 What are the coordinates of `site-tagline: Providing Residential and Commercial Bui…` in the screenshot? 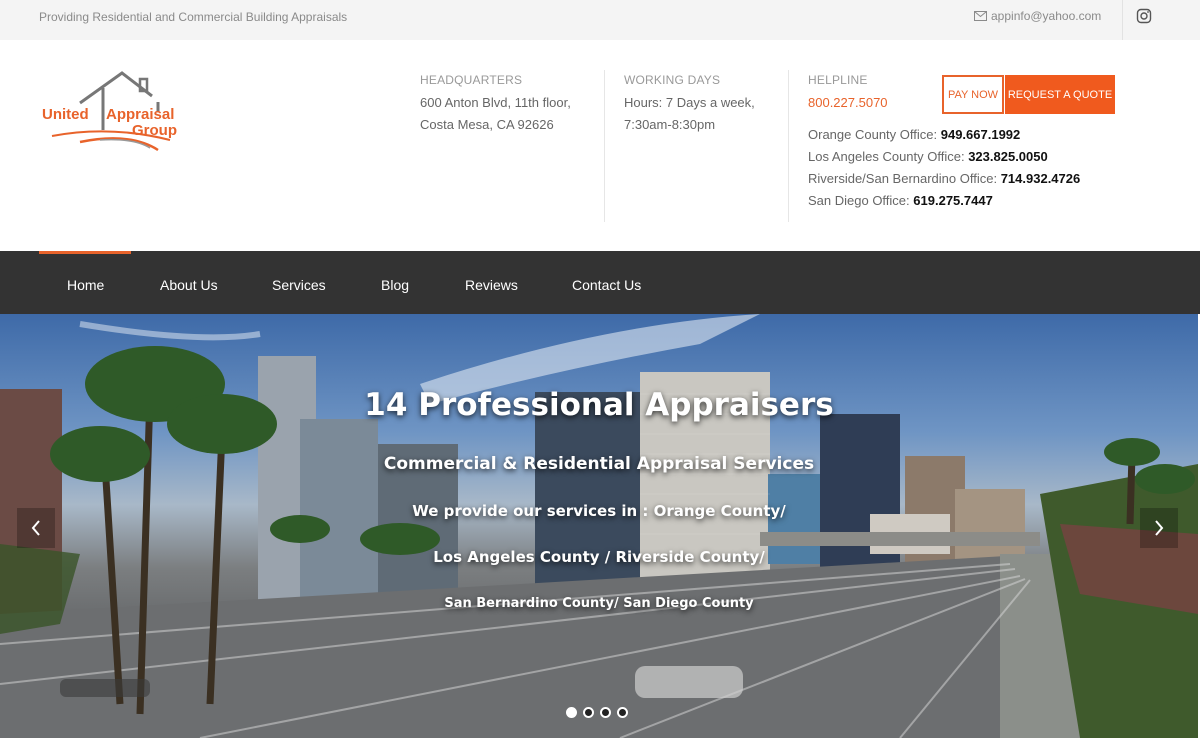 It's located at (193, 17).